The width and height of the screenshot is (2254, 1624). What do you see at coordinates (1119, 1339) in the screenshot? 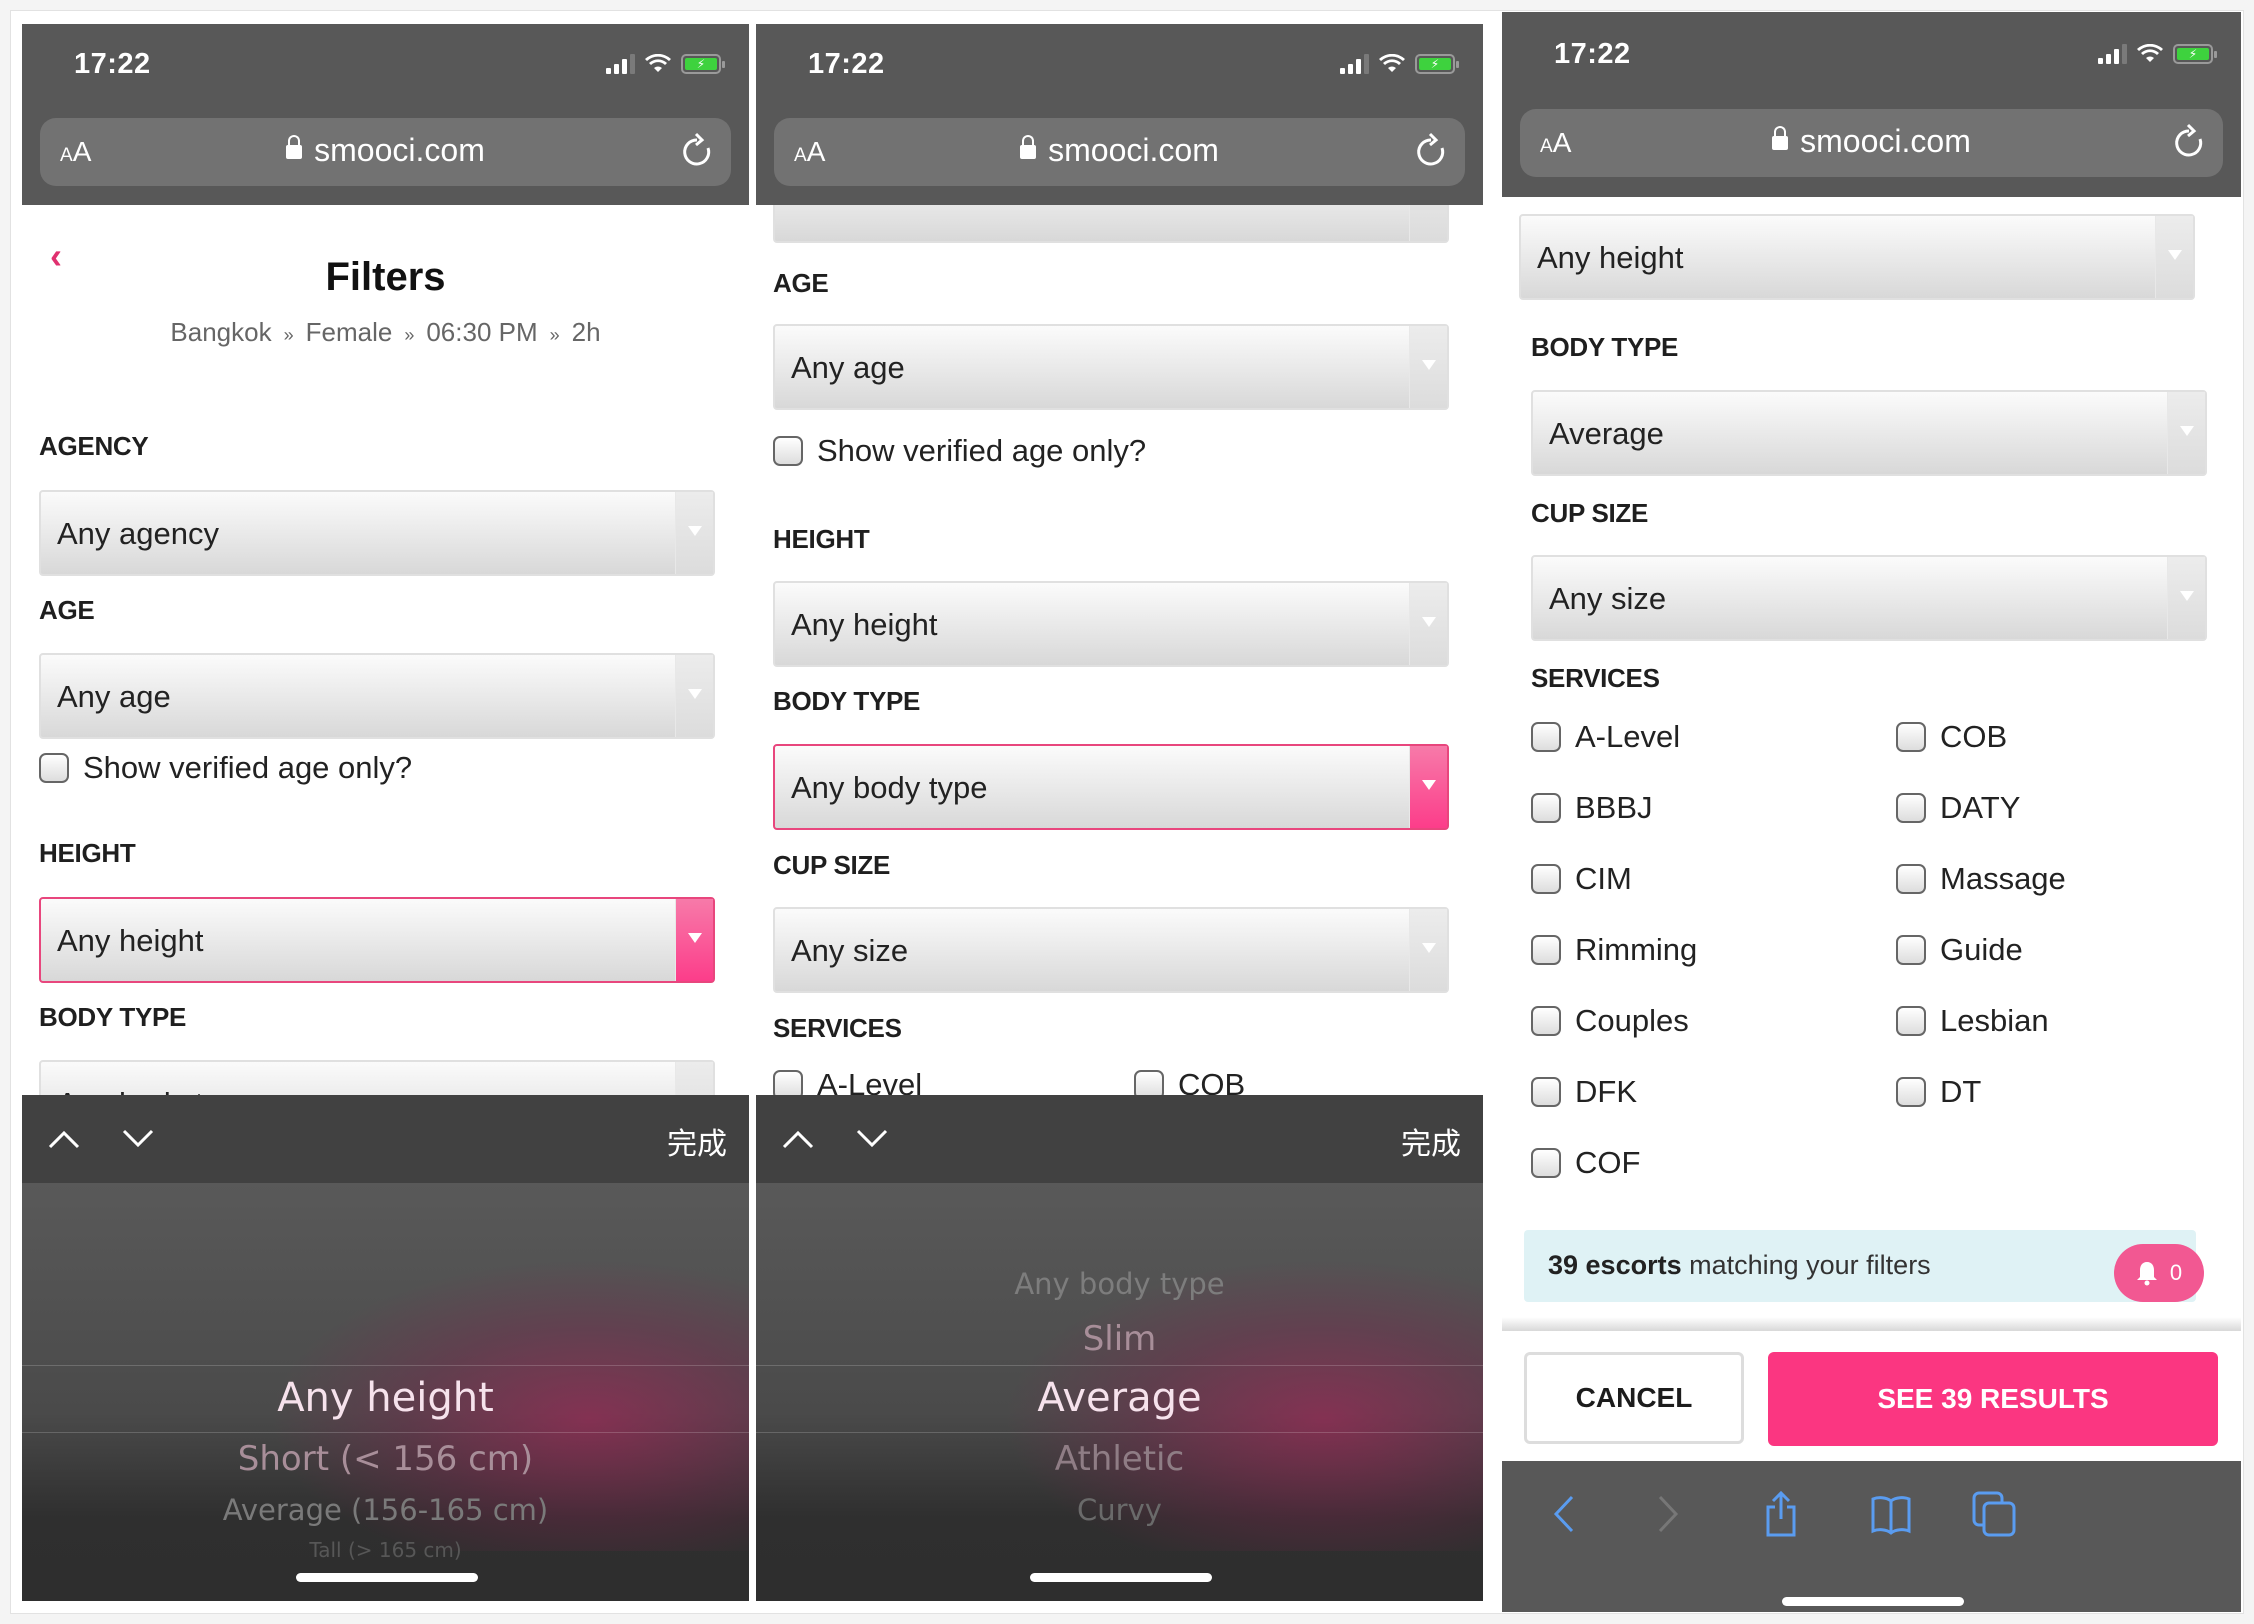
I see `picker-option: Slim` at bounding box center [1119, 1339].